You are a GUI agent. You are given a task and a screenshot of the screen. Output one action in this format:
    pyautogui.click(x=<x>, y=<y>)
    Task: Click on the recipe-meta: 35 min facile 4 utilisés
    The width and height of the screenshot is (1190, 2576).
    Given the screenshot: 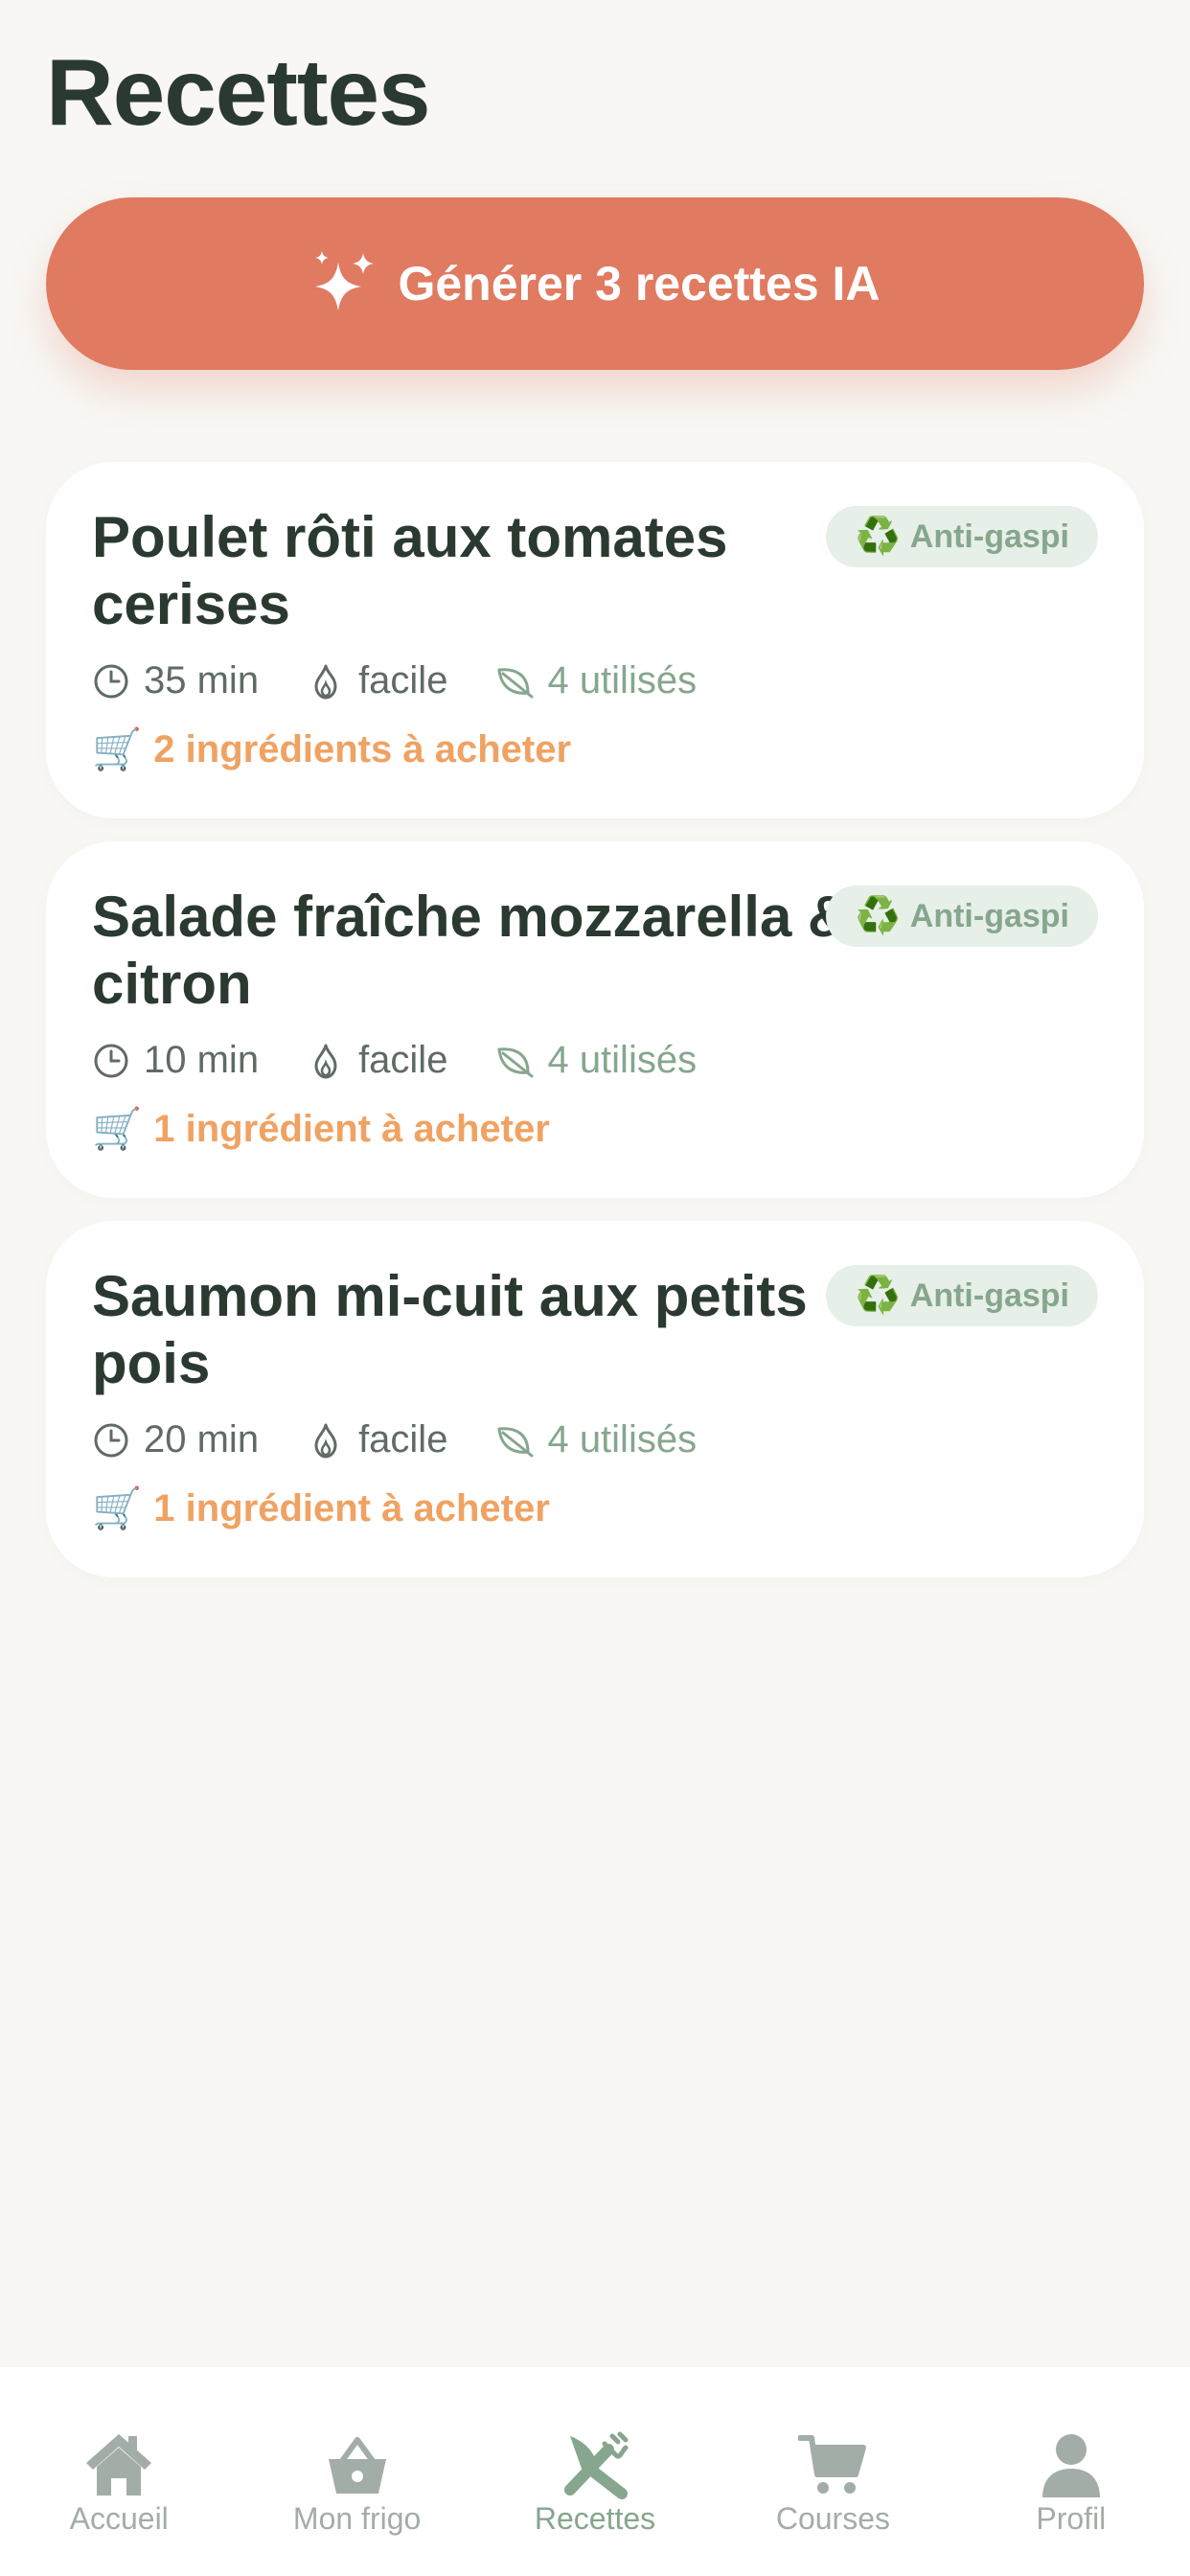 What is the action you would take?
    pyautogui.click(x=418, y=680)
    